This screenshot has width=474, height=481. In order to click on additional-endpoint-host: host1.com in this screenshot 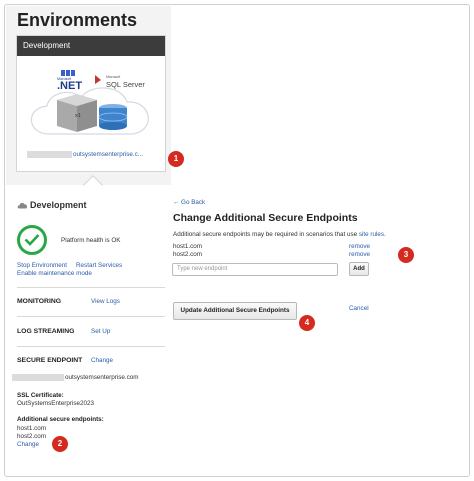, I will do `click(32, 428)`.